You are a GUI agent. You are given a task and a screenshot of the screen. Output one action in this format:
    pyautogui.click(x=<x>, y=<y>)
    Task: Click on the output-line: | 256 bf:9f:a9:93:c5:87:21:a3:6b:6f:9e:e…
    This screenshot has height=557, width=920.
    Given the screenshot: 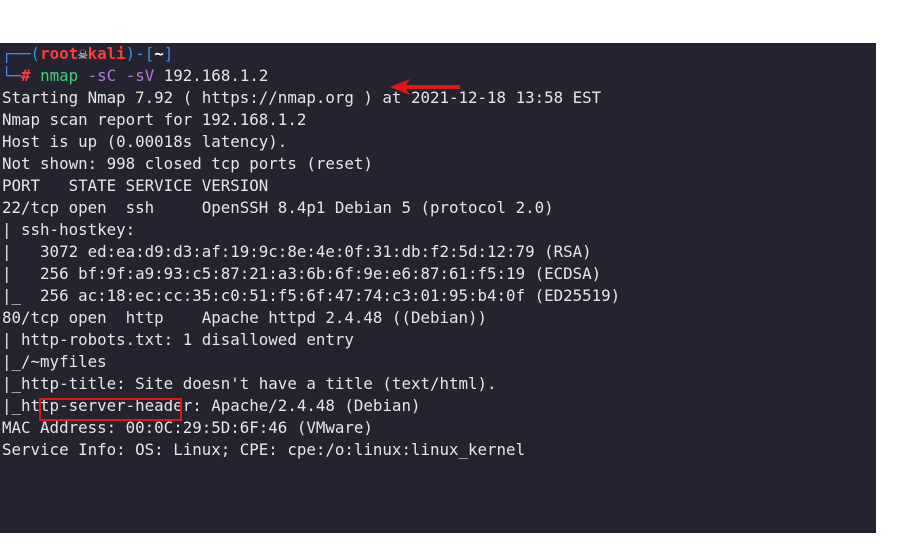 What is the action you would take?
    pyautogui.click(x=302, y=273)
    